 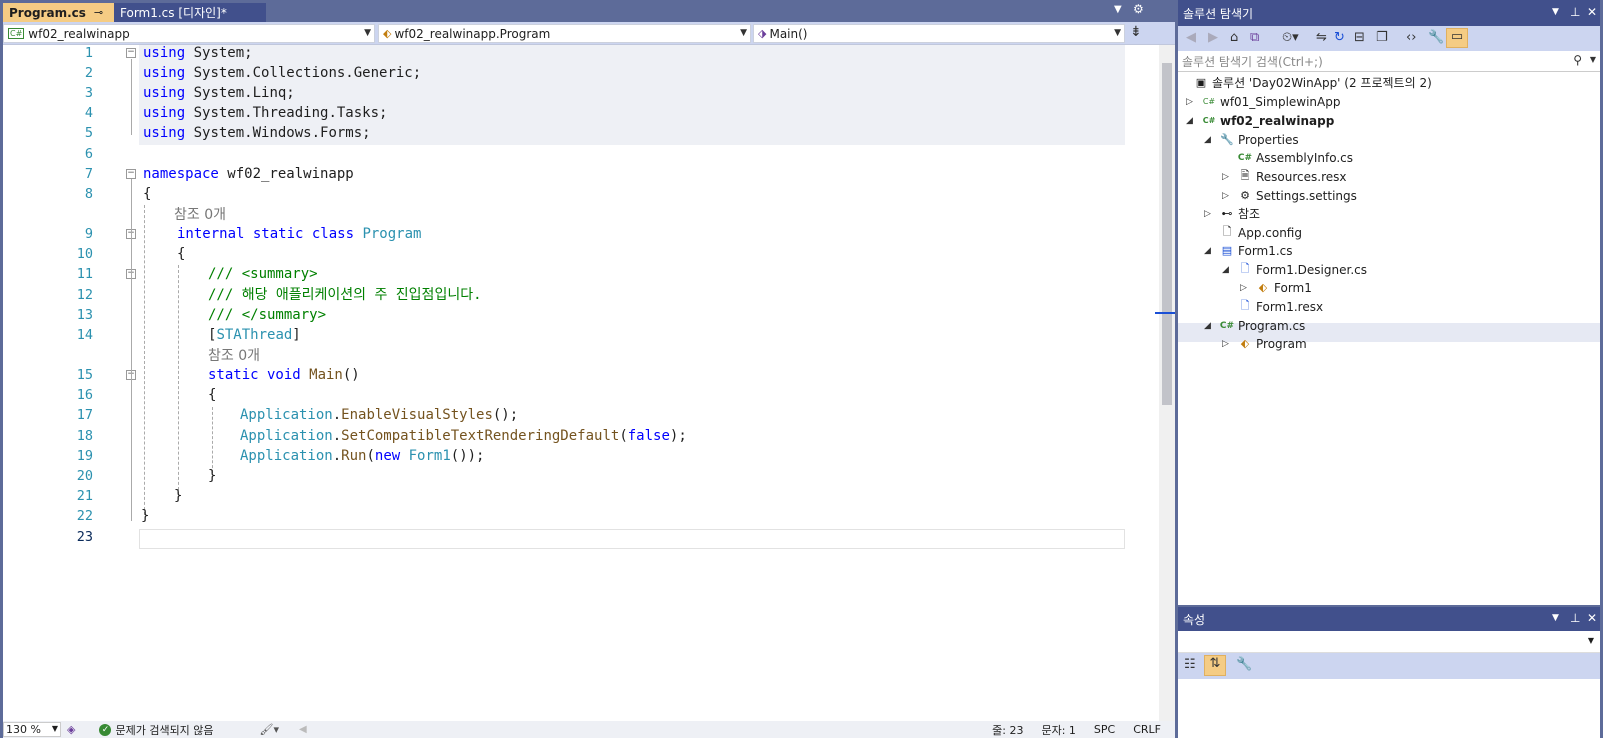 What do you see at coordinates (1232, 213) in the screenshot?
I see `tree-item-references: ▷ ⊷ 참조` at bounding box center [1232, 213].